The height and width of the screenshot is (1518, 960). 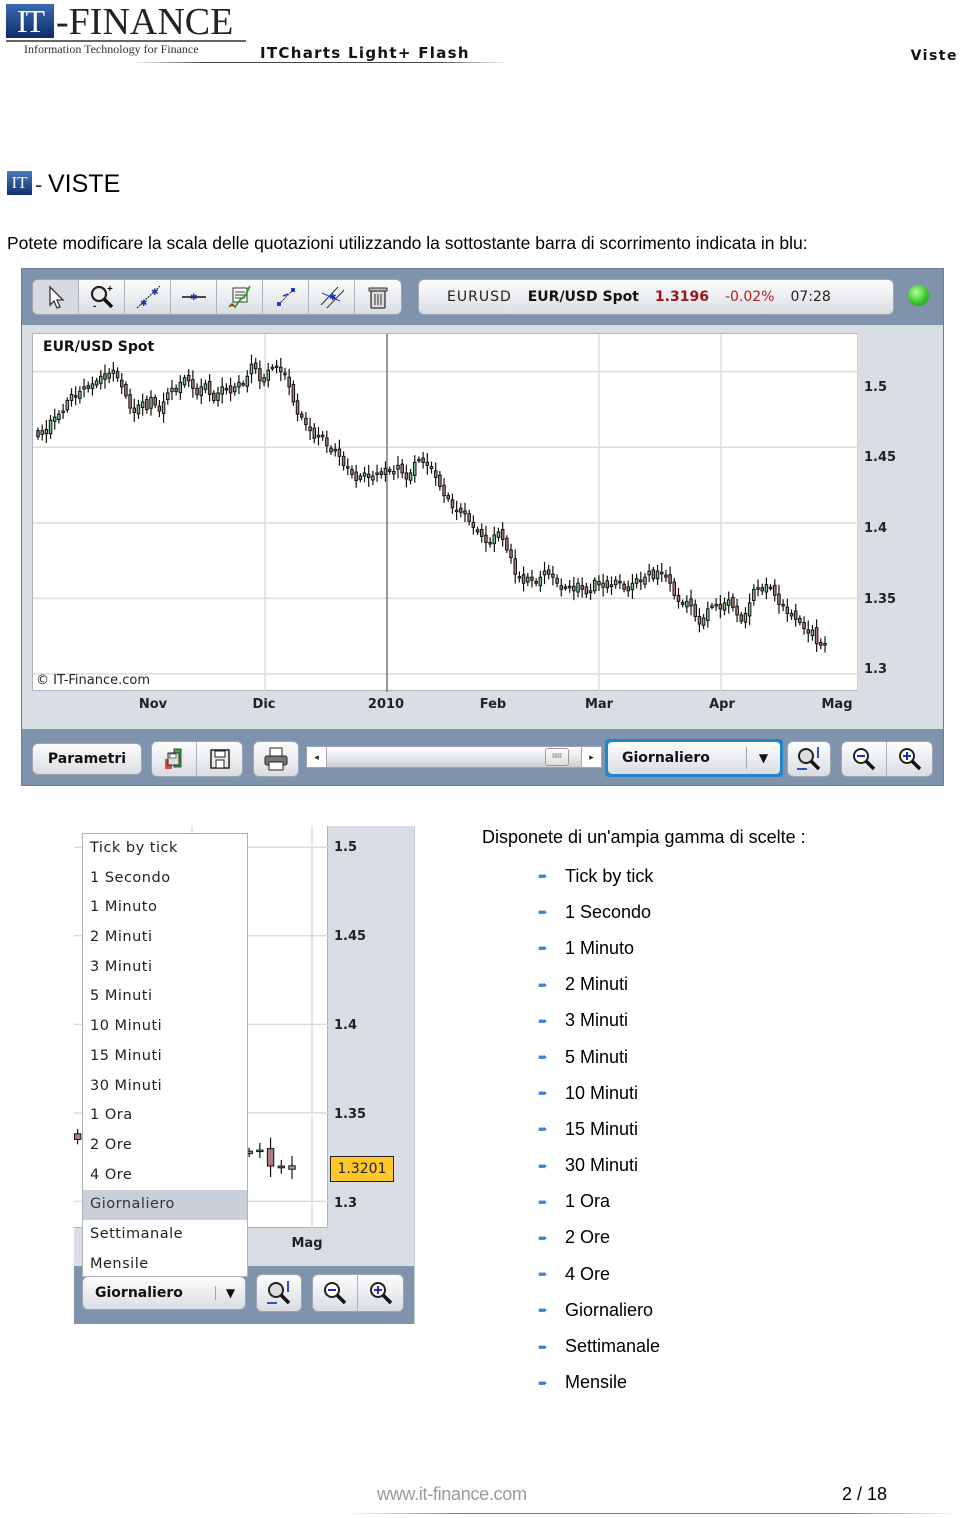 What do you see at coordinates (317, 757) in the screenshot?
I see `scroll-left-button: ◂` at bounding box center [317, 757].